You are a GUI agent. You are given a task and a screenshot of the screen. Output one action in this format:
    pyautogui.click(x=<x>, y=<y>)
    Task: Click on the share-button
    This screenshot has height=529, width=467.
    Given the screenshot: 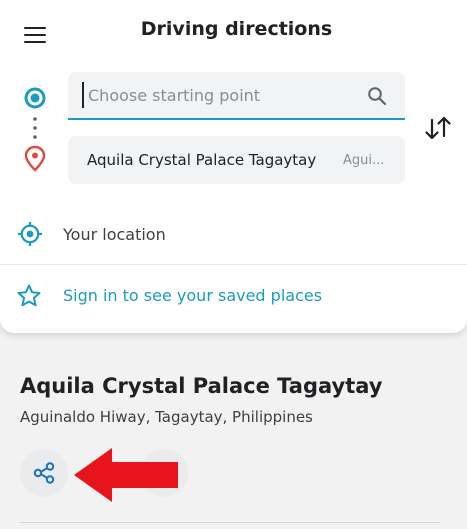 What is the action you would take?
    pyautogui.click(x=44, y=473)
    